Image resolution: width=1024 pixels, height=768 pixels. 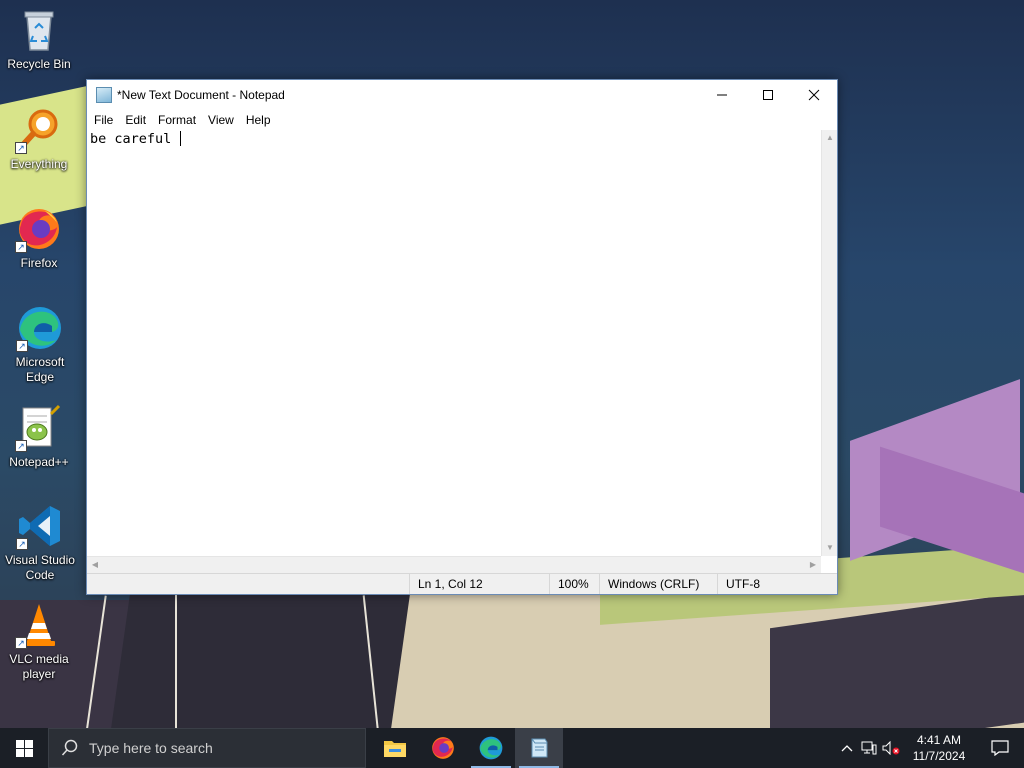 What do you see at coordinates (39, 625) in the screenshot?
I see `vlc-icon: ↗` at bounding box center [39, 625].